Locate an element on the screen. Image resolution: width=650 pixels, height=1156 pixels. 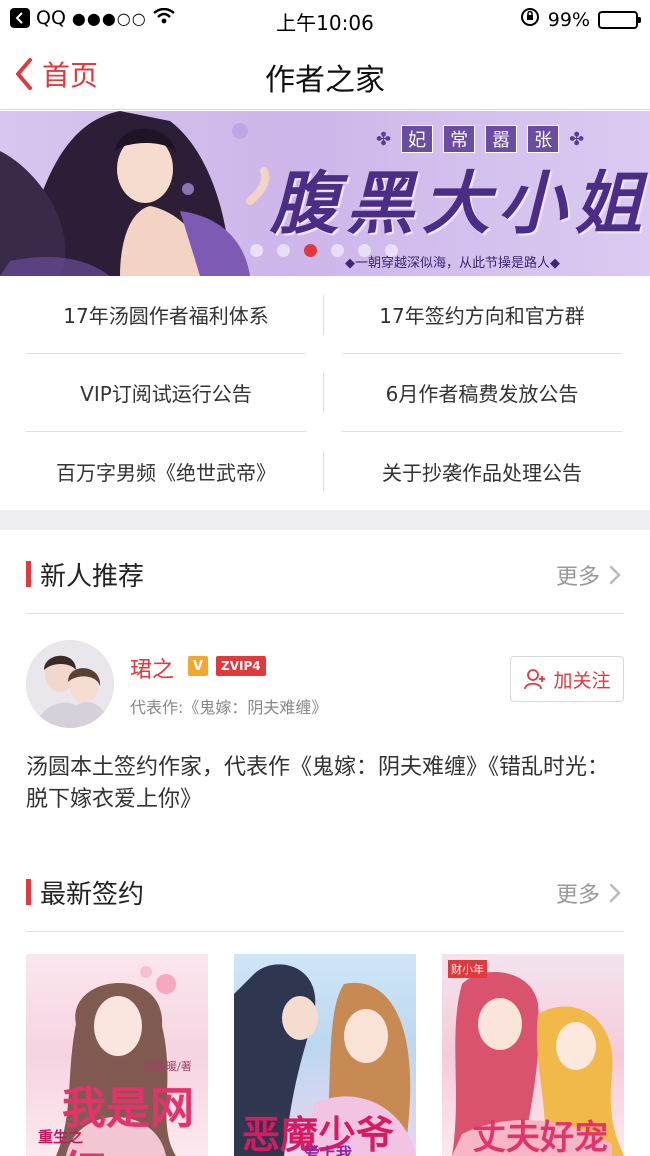
book-cover: 重生之 我是网红 慕暖暖/著 is located at coordinates (117, 1055).